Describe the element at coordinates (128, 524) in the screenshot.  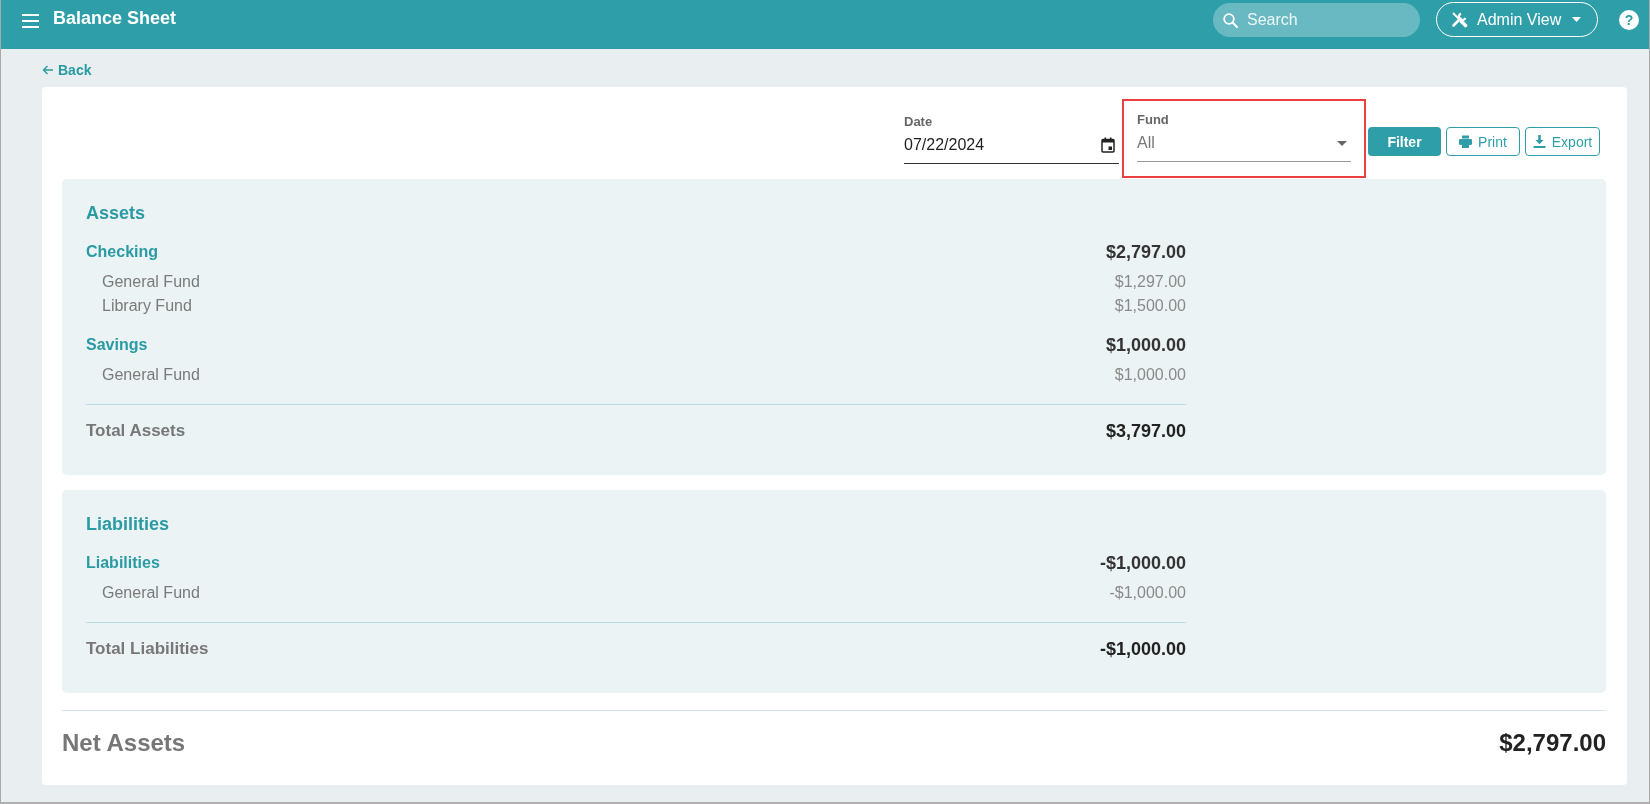
I see `section-title: Liabilities` at that location.